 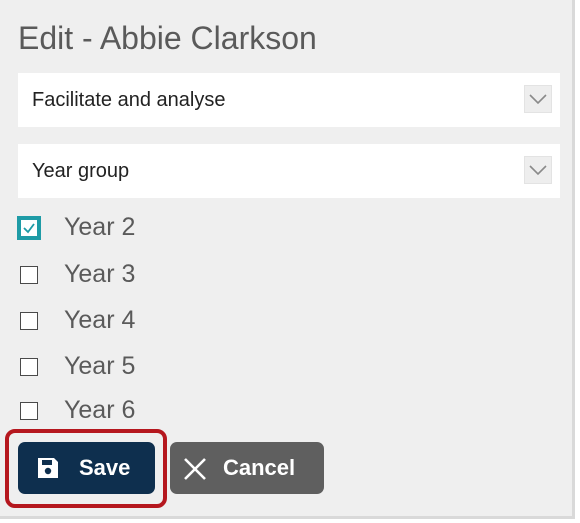 I want to click on year-5-checkbox, so click(x=29, y=367).